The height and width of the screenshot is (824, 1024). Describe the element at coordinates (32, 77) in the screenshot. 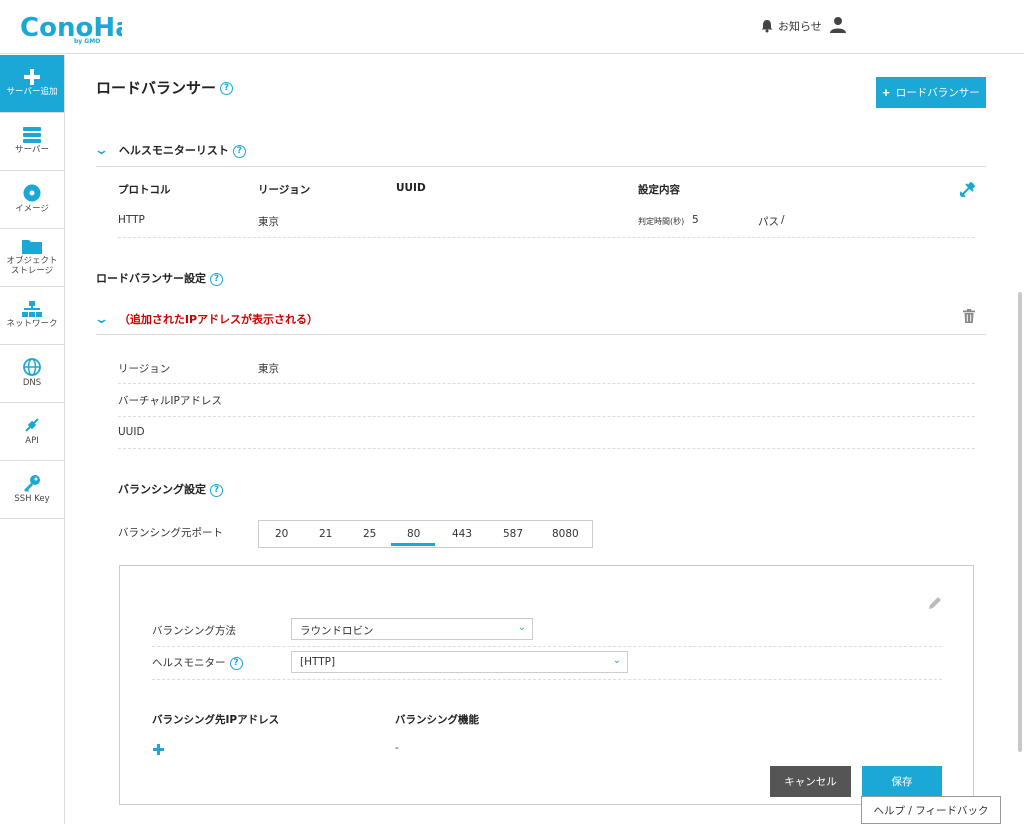

I see `plus-icon` at that location.